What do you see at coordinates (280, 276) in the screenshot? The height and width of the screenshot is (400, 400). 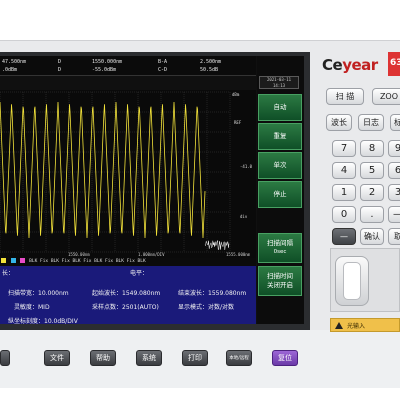 I see `softkey-label: 扫描时间` at bounding box center [280, 276].